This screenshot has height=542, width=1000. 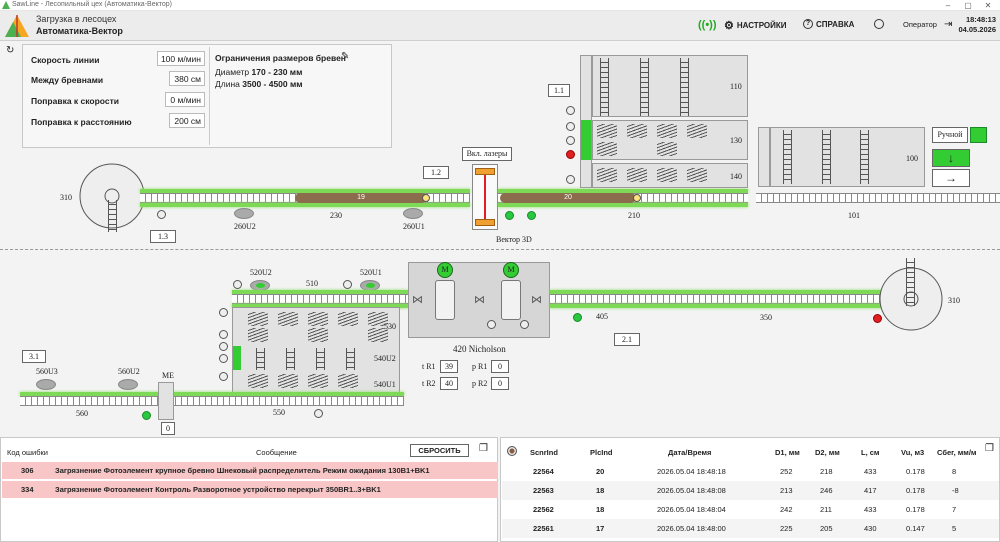 I want to click on zone-1-2-badge: 1.2, so click(x=436, y=172).